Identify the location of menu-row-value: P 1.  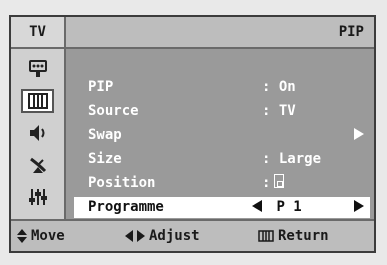
(277, 207).